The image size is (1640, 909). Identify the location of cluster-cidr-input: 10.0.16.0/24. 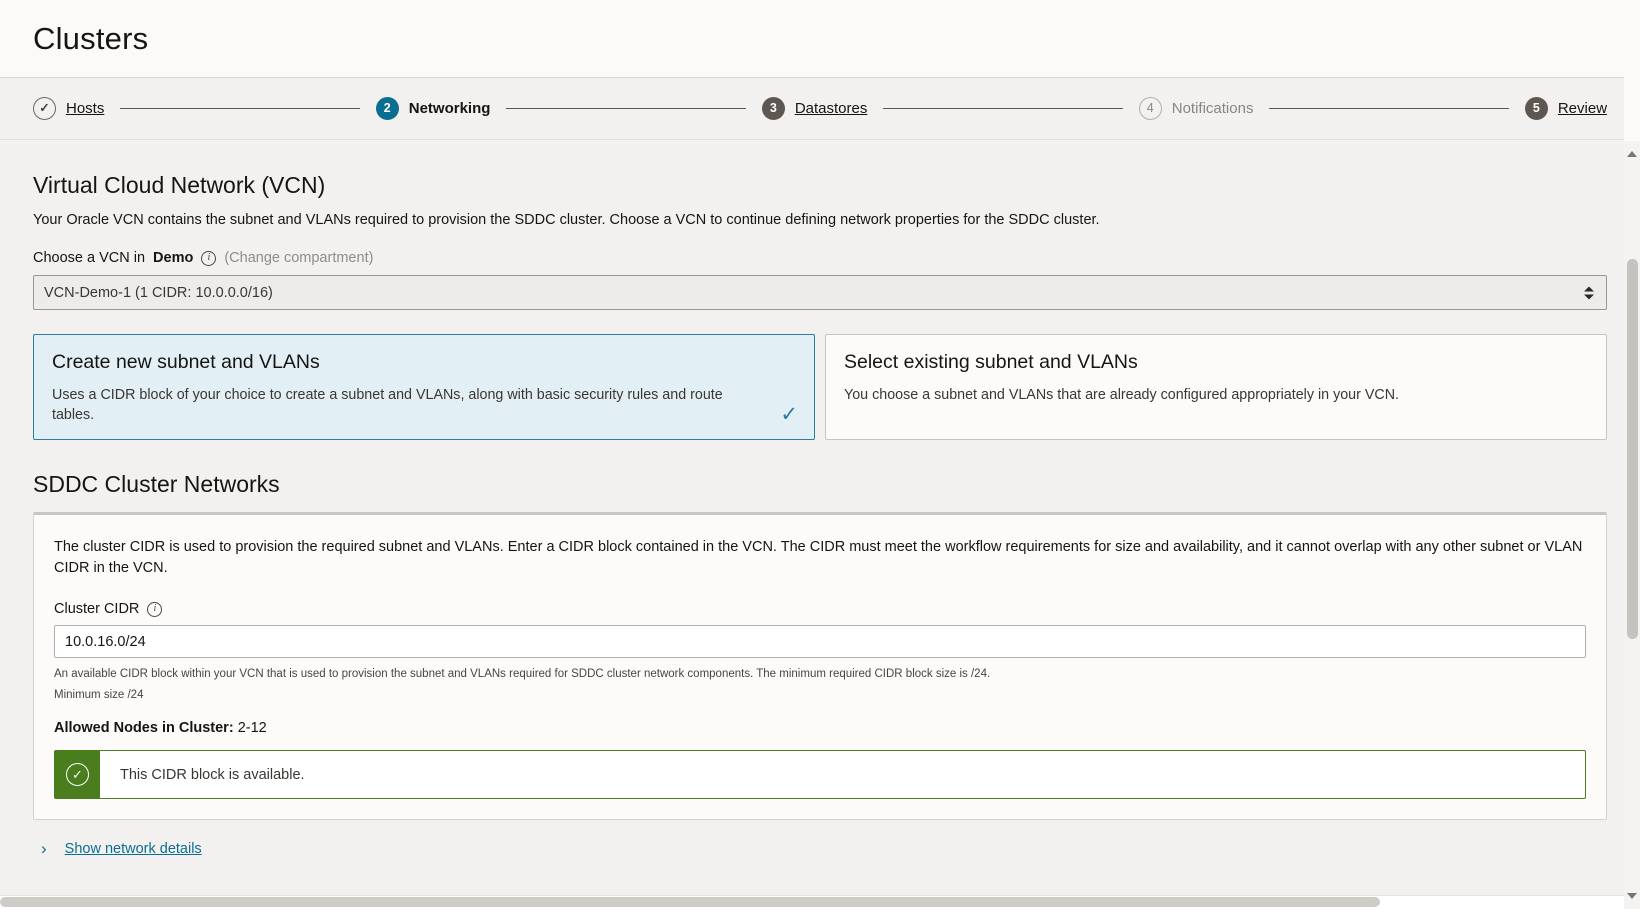
(820, 642).